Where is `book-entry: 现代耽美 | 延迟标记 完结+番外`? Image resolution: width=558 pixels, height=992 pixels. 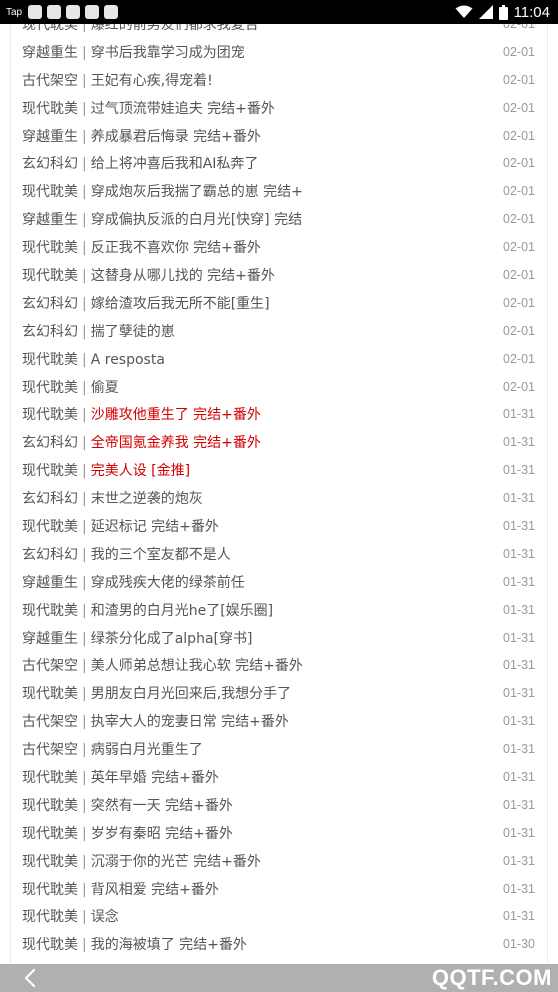
book-entry: 现代耽美 | 延迟标记 完结+番外 is located at coordinates (120, 526).